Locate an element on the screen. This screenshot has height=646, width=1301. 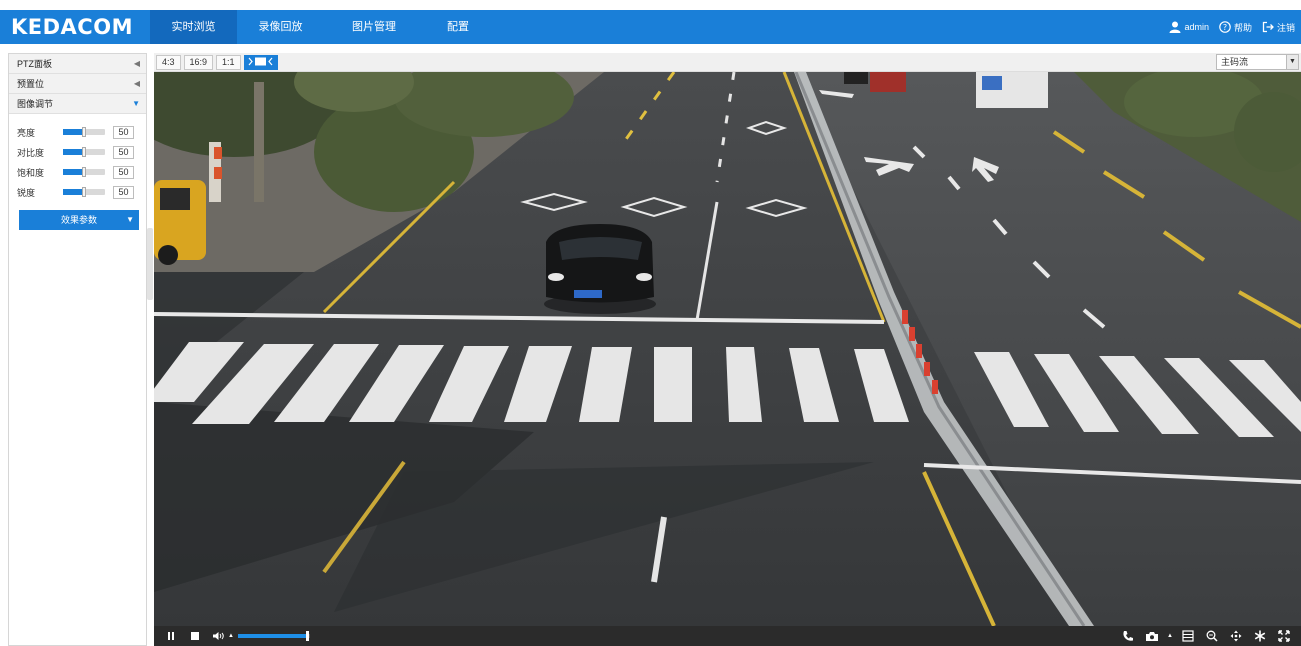
fullscreen-button is located at coordinates (1284, 636).